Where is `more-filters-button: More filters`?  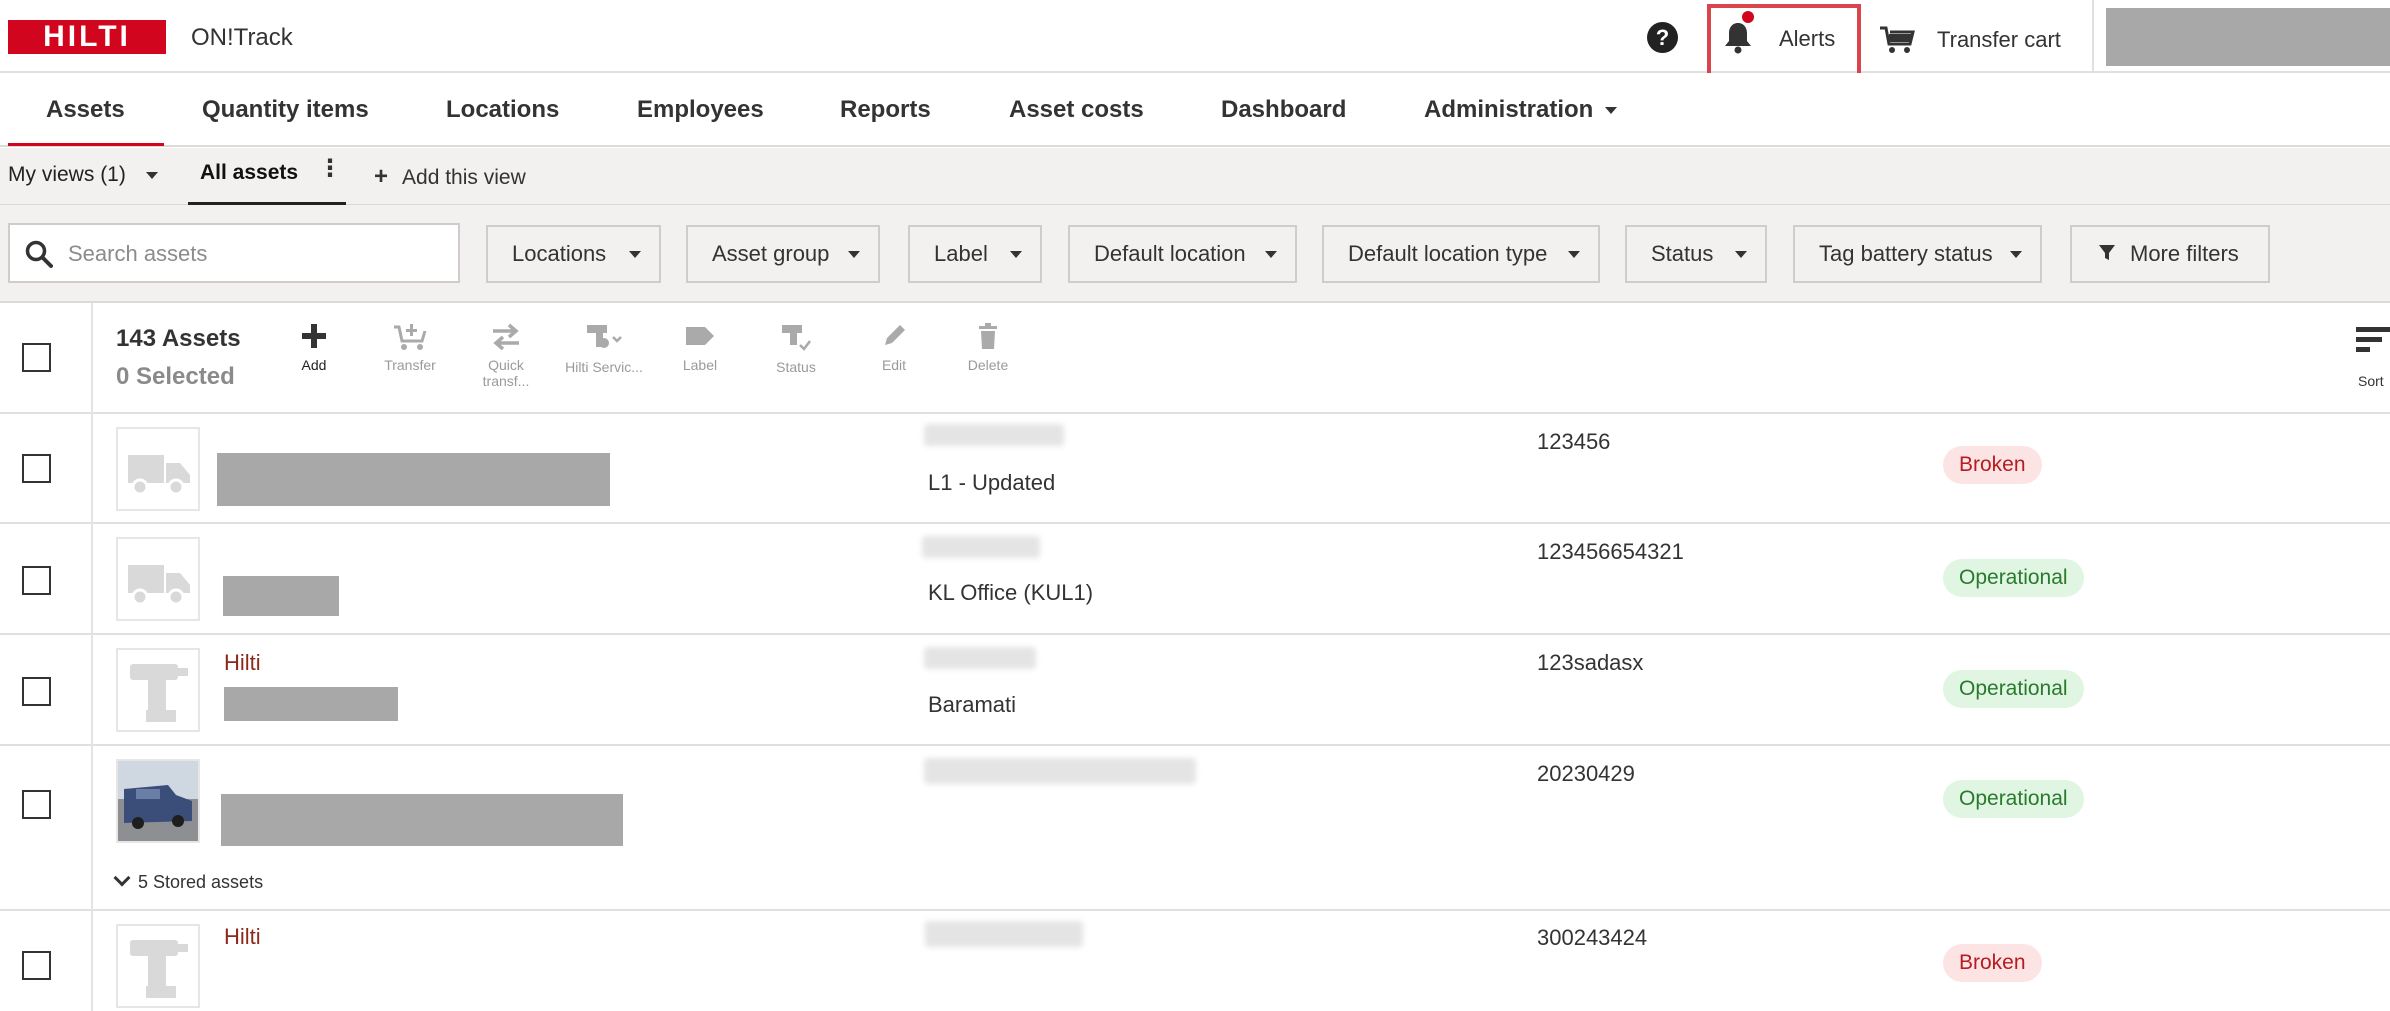 more-filters-button: More filters is located at coordinates (2170, 254).